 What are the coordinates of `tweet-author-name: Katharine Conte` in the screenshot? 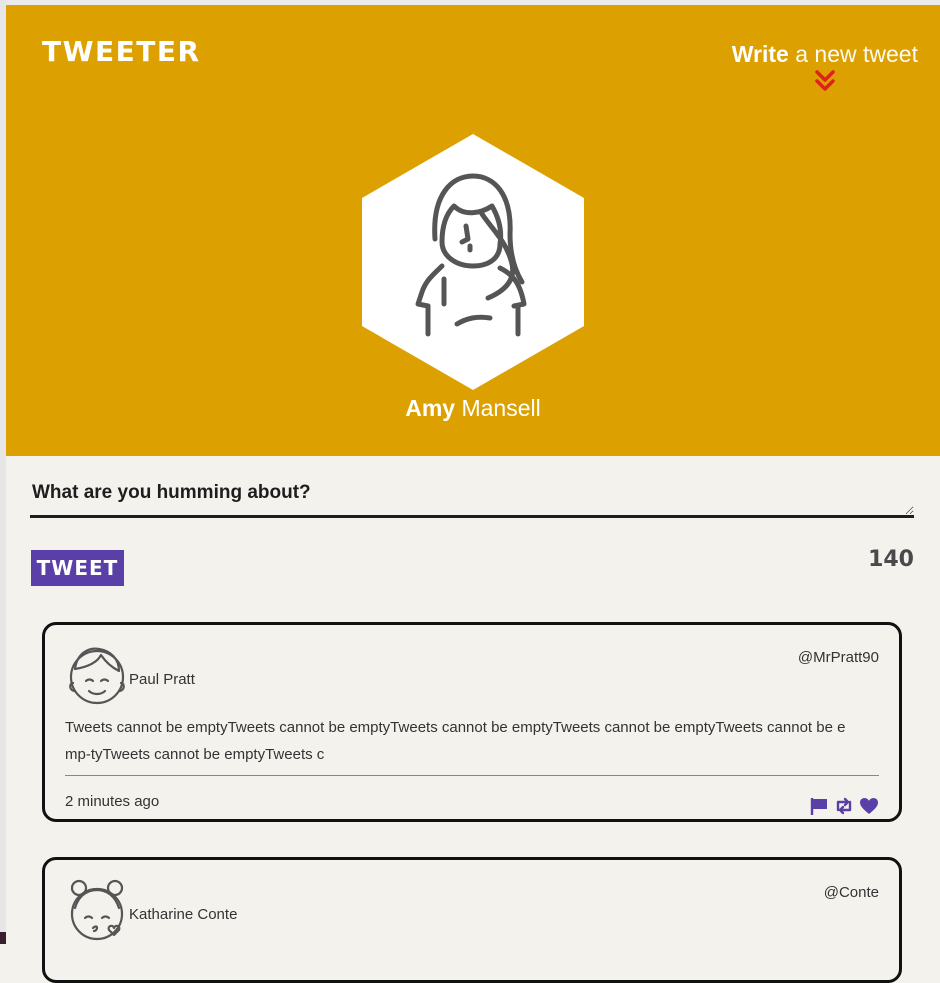 It's located at (183, 914).